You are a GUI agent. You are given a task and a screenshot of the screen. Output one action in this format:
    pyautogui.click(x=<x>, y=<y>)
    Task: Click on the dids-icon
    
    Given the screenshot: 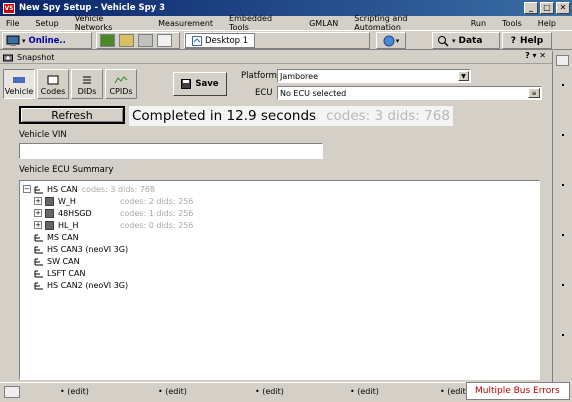 What is the action you would take?
    pyautogui.click(x=87, y=80)
    